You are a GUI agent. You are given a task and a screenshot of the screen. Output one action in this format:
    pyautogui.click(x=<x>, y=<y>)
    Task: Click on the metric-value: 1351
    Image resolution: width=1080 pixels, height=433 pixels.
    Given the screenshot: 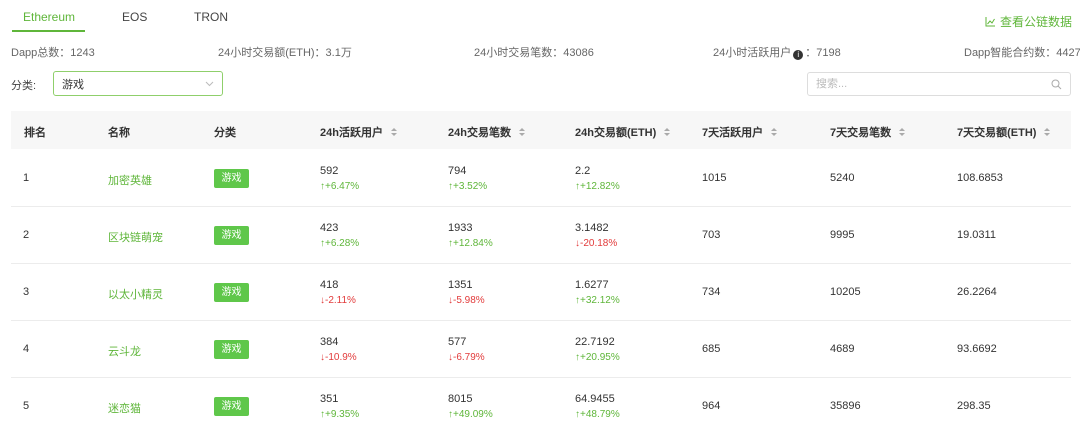 What is the action you would take?
    pyautogui.click(x=460, y=285)
    